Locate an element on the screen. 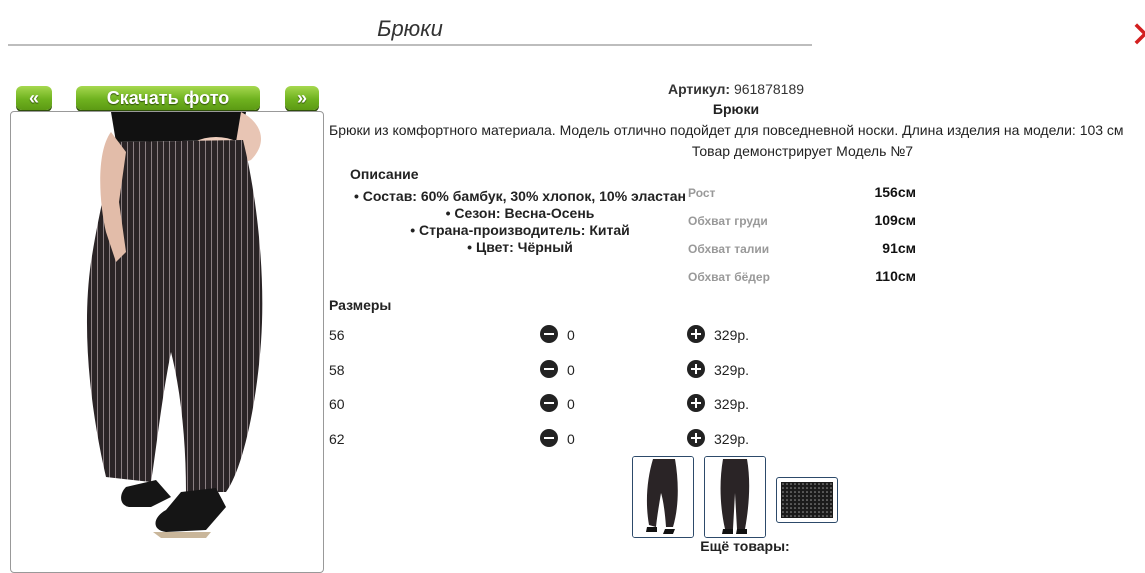  more-products-heading: Ещё товары: is located at coordinates (745, 546).